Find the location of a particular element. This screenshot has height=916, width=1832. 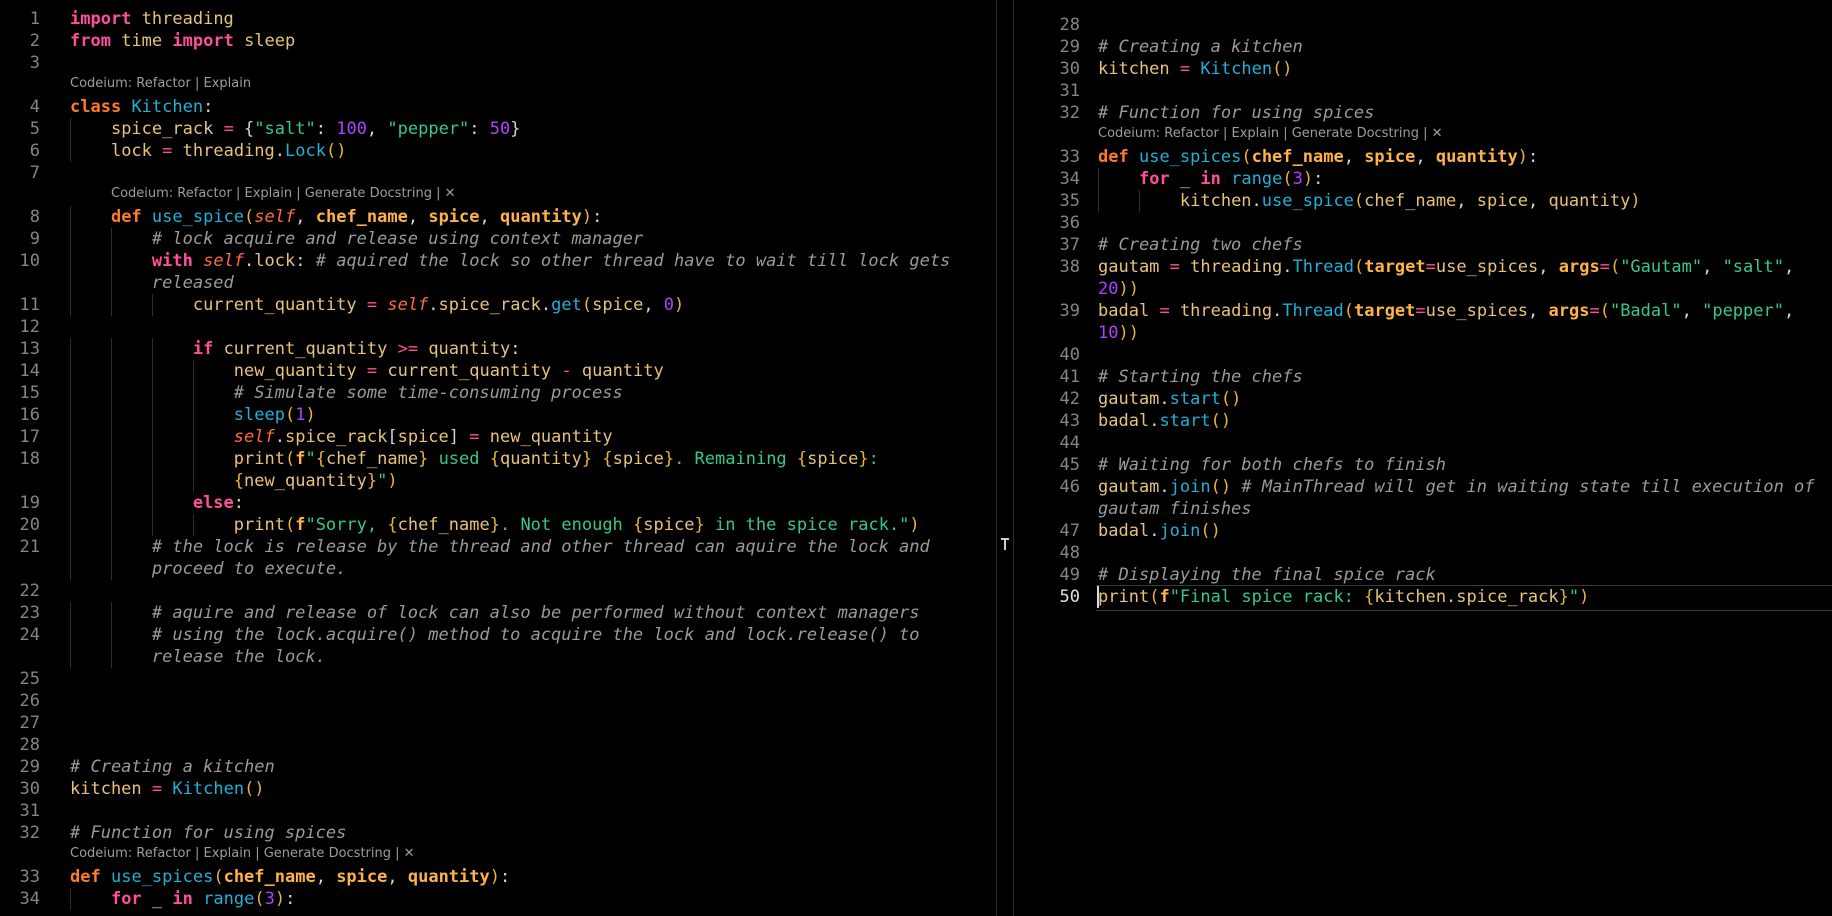

code-line: spice_rack = {"salt": 100, "pepper": 50} is located at coordinates (295, 129).